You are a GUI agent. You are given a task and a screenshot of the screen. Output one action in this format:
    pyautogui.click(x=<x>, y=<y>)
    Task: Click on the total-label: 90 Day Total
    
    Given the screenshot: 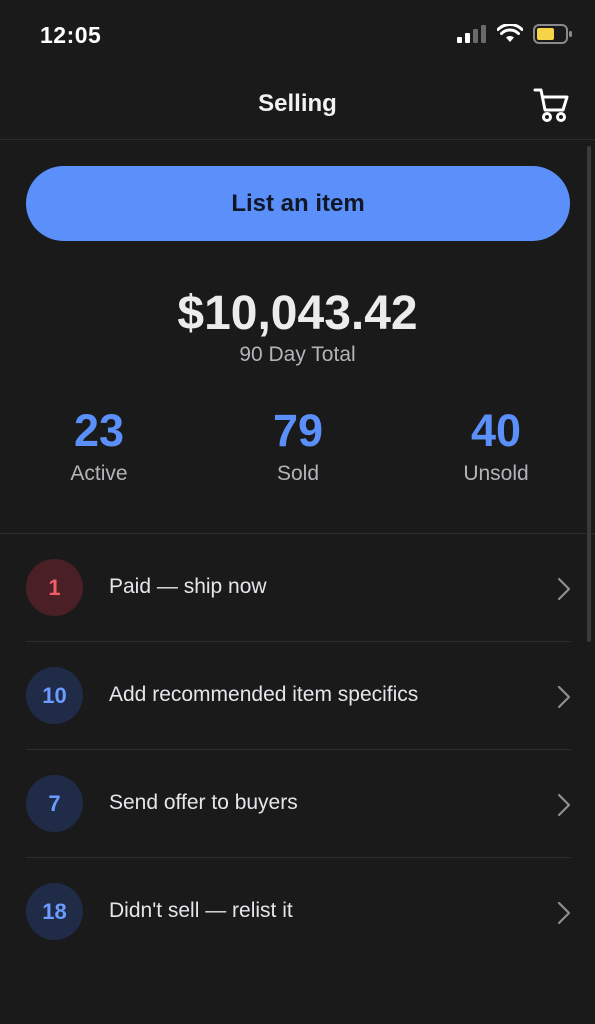 What is the action you would take?
    pyautogui.click(x=297, y=354)
    